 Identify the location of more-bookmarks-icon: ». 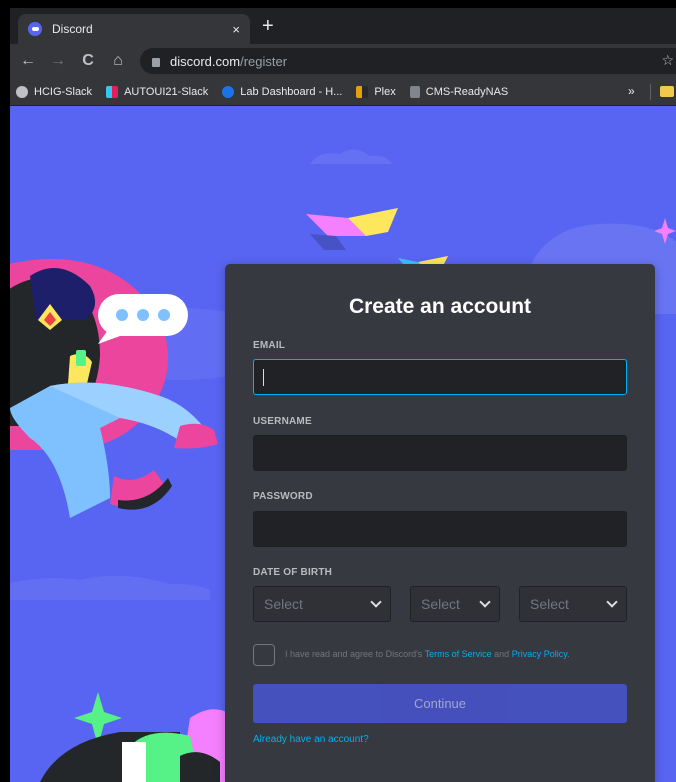
(631, 91).